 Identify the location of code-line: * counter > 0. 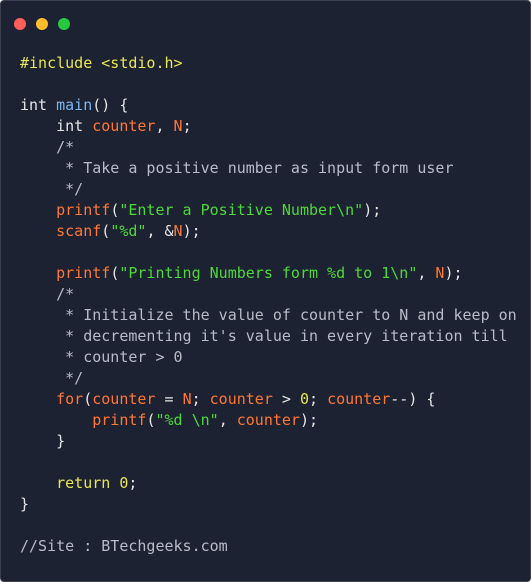
(268, 357).